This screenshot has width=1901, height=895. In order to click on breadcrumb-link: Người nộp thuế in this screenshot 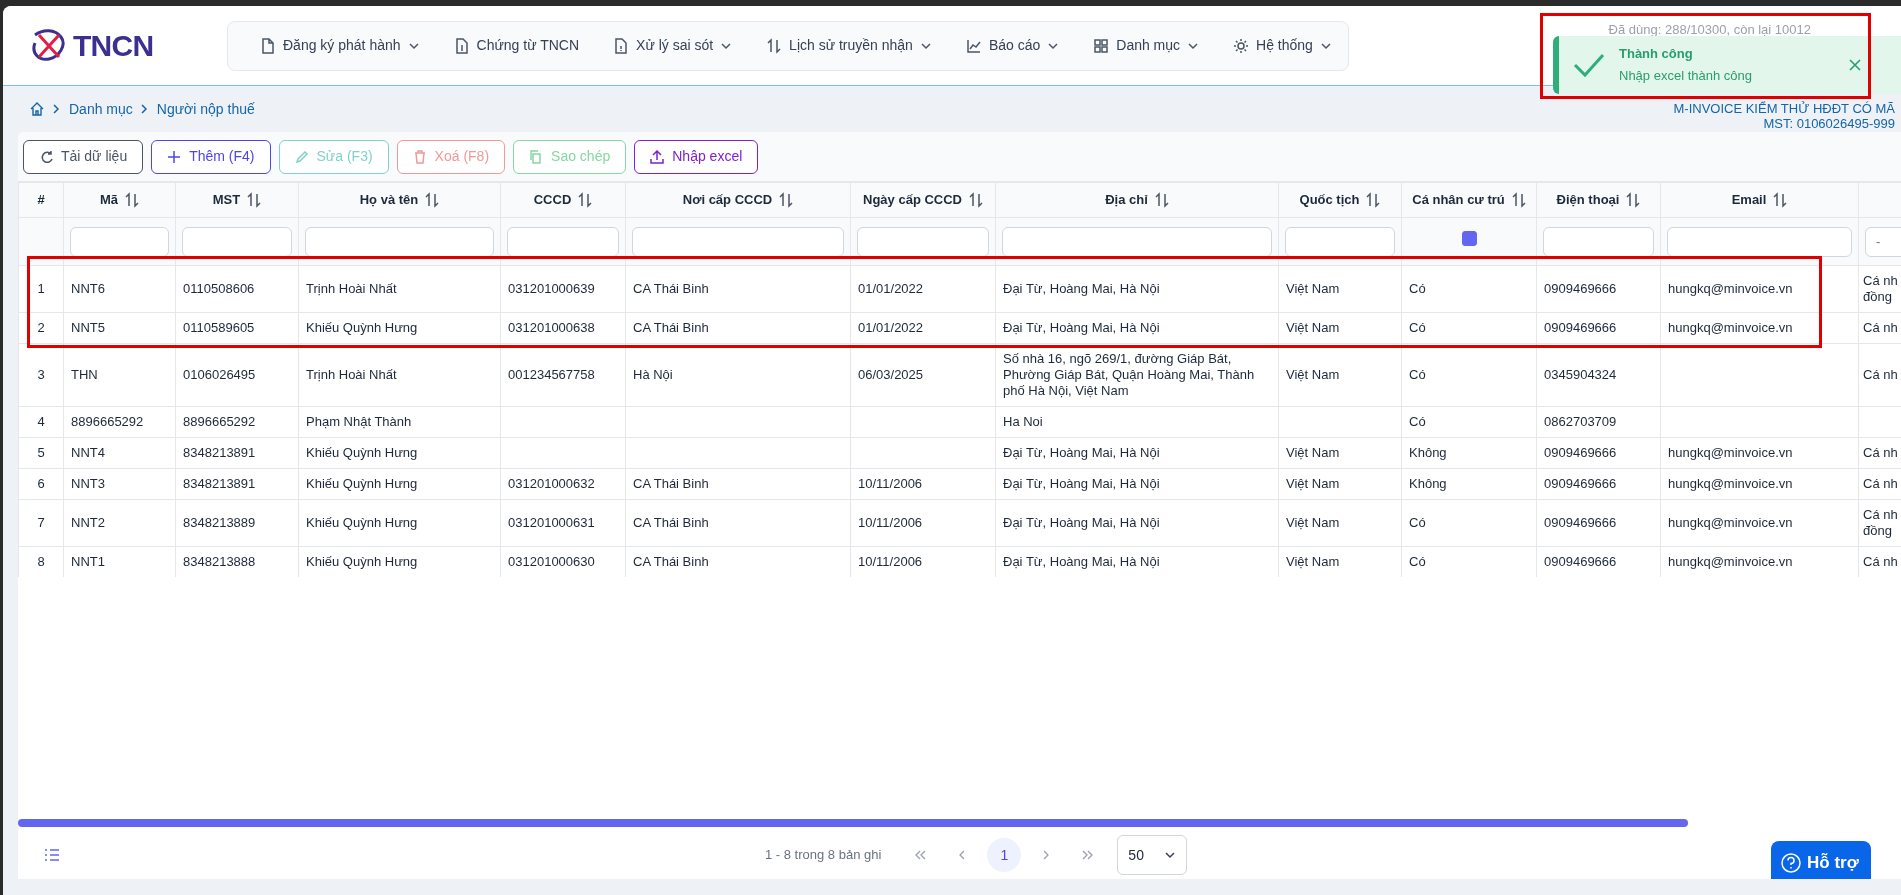, I will do `click(205, 109)`.